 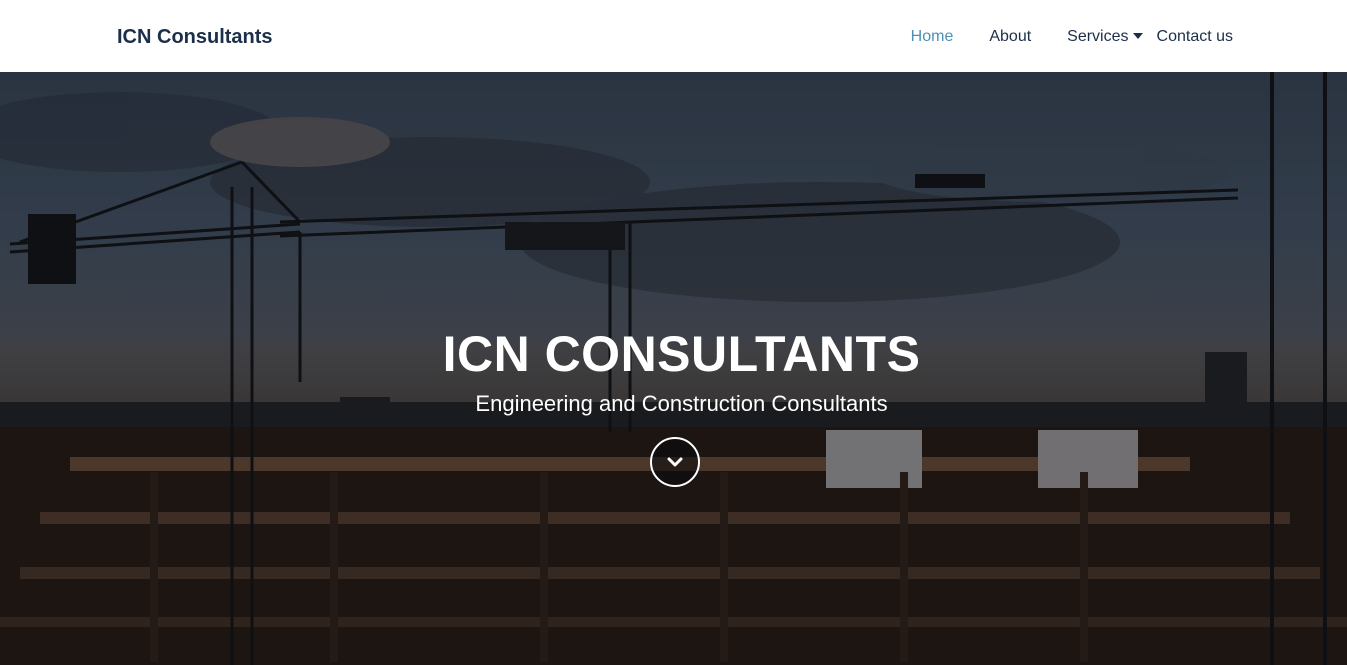 I want to click on scroll-down-button, so click(x=675, y=462).